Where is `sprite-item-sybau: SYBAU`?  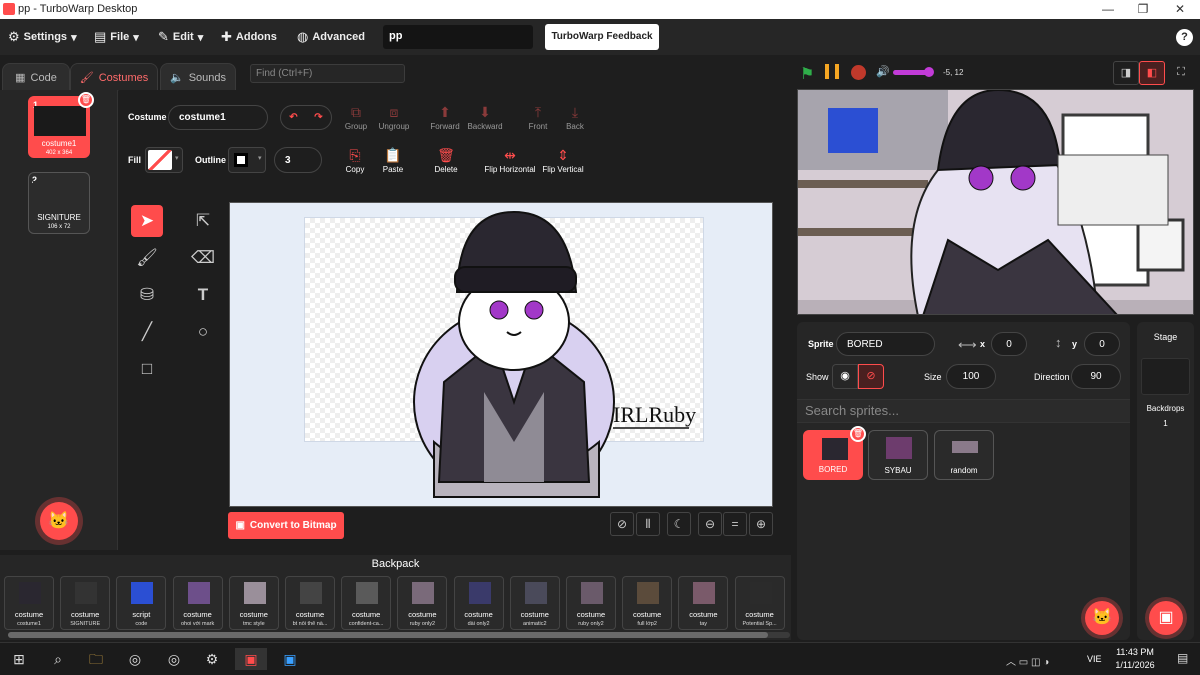
sprite-item-sybau: SYBAU is located at coordinates (898, 455).